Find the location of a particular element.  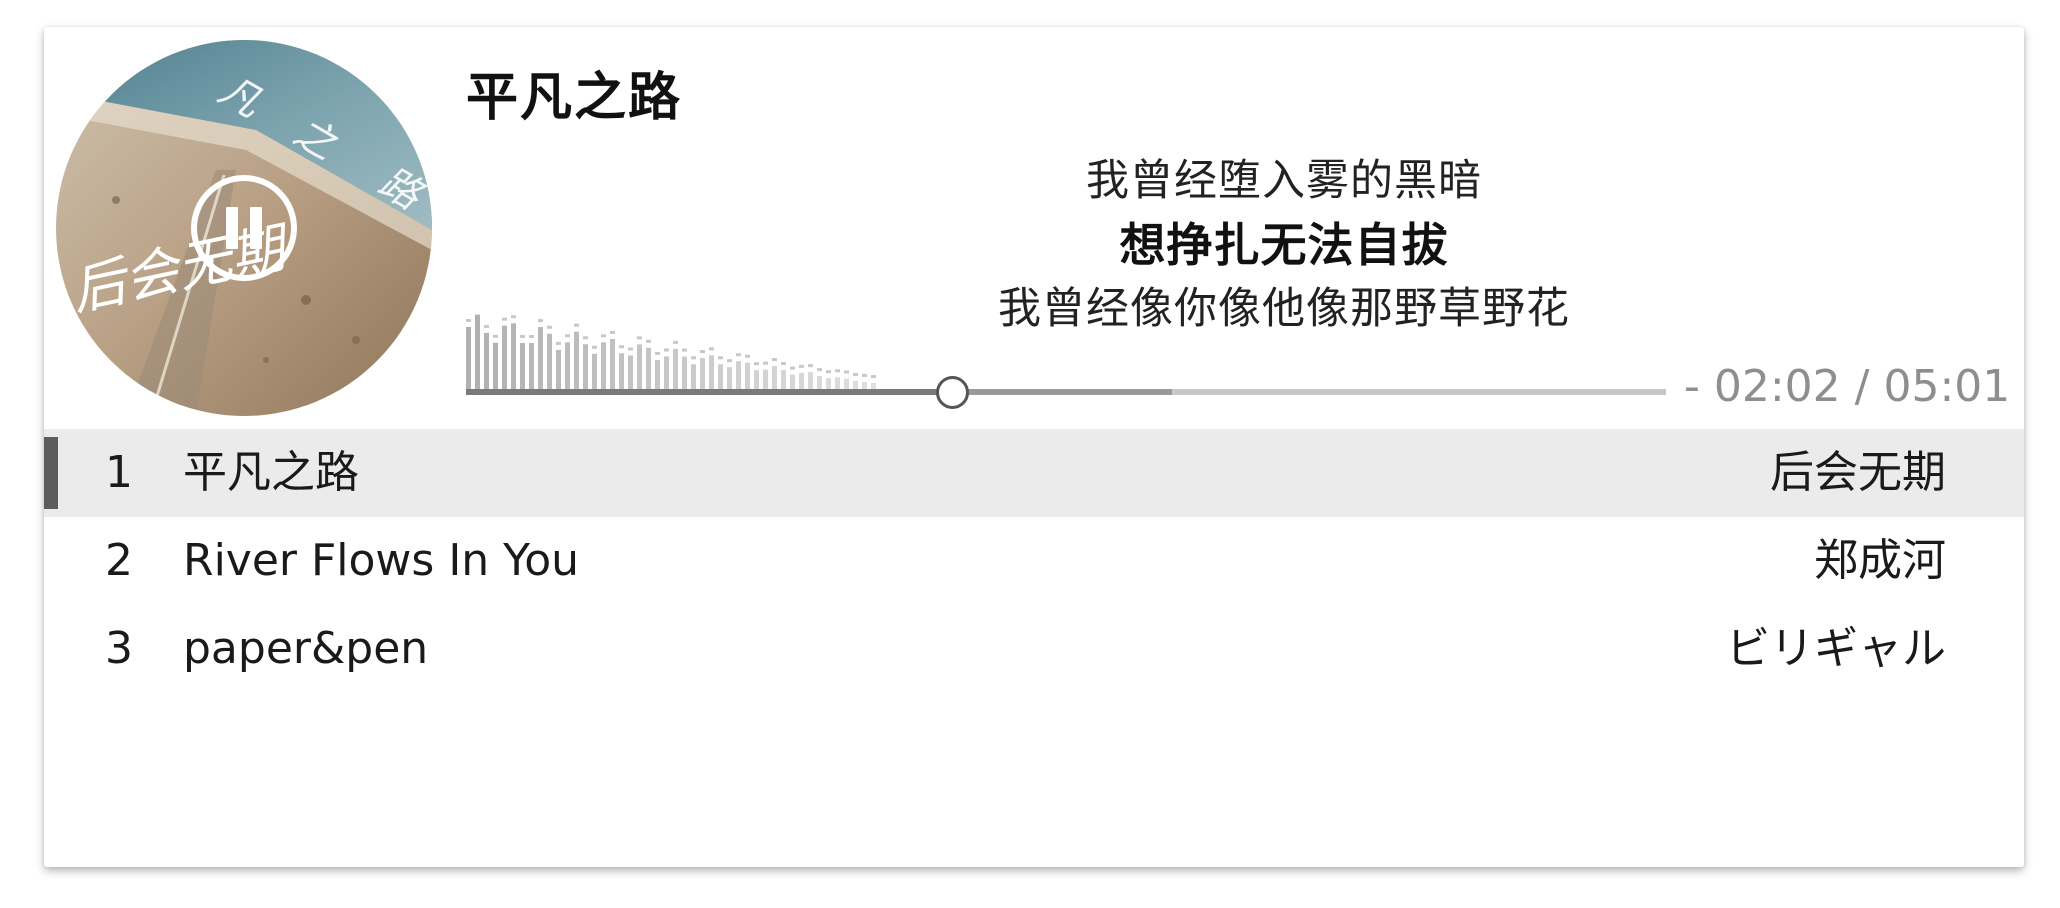

track-title: River Flows In You is located at coordinates (381, 560).